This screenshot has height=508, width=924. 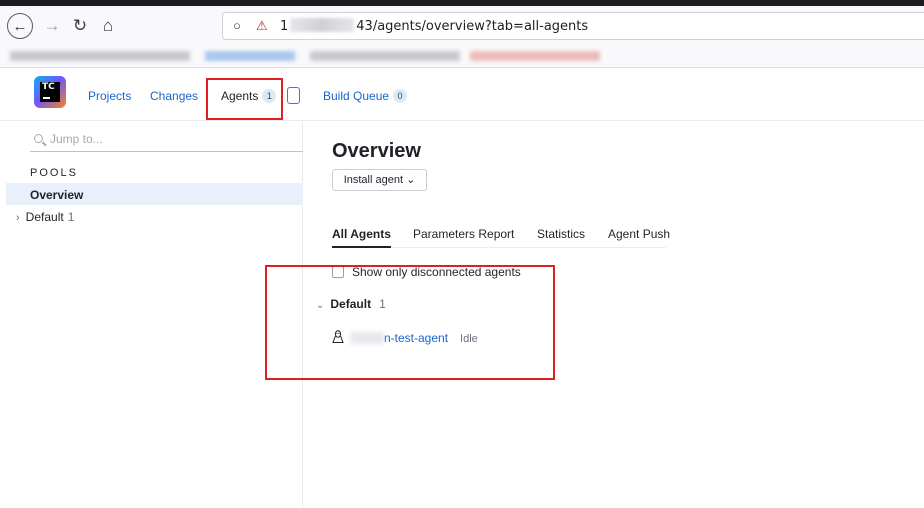 I want to click on app-header: TC Projects Changes Agents 1 Build Queue 0, so click(x=462, y=94).